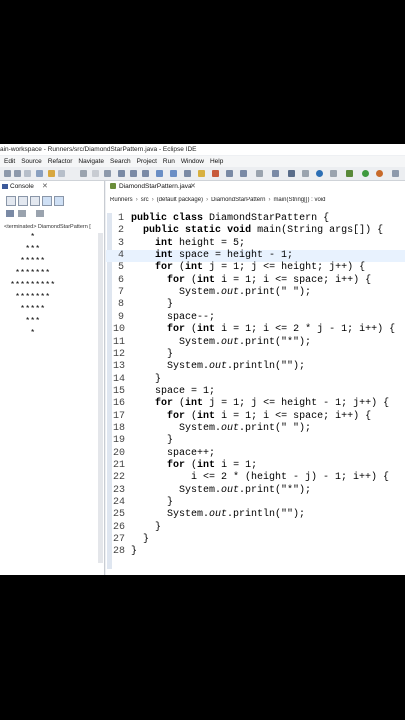 This screenshot has height=720, width=405. What do you see at coordinates (22, 213) in the screenshot?
I see `display-console-icon` at bounding box center [22, 213].